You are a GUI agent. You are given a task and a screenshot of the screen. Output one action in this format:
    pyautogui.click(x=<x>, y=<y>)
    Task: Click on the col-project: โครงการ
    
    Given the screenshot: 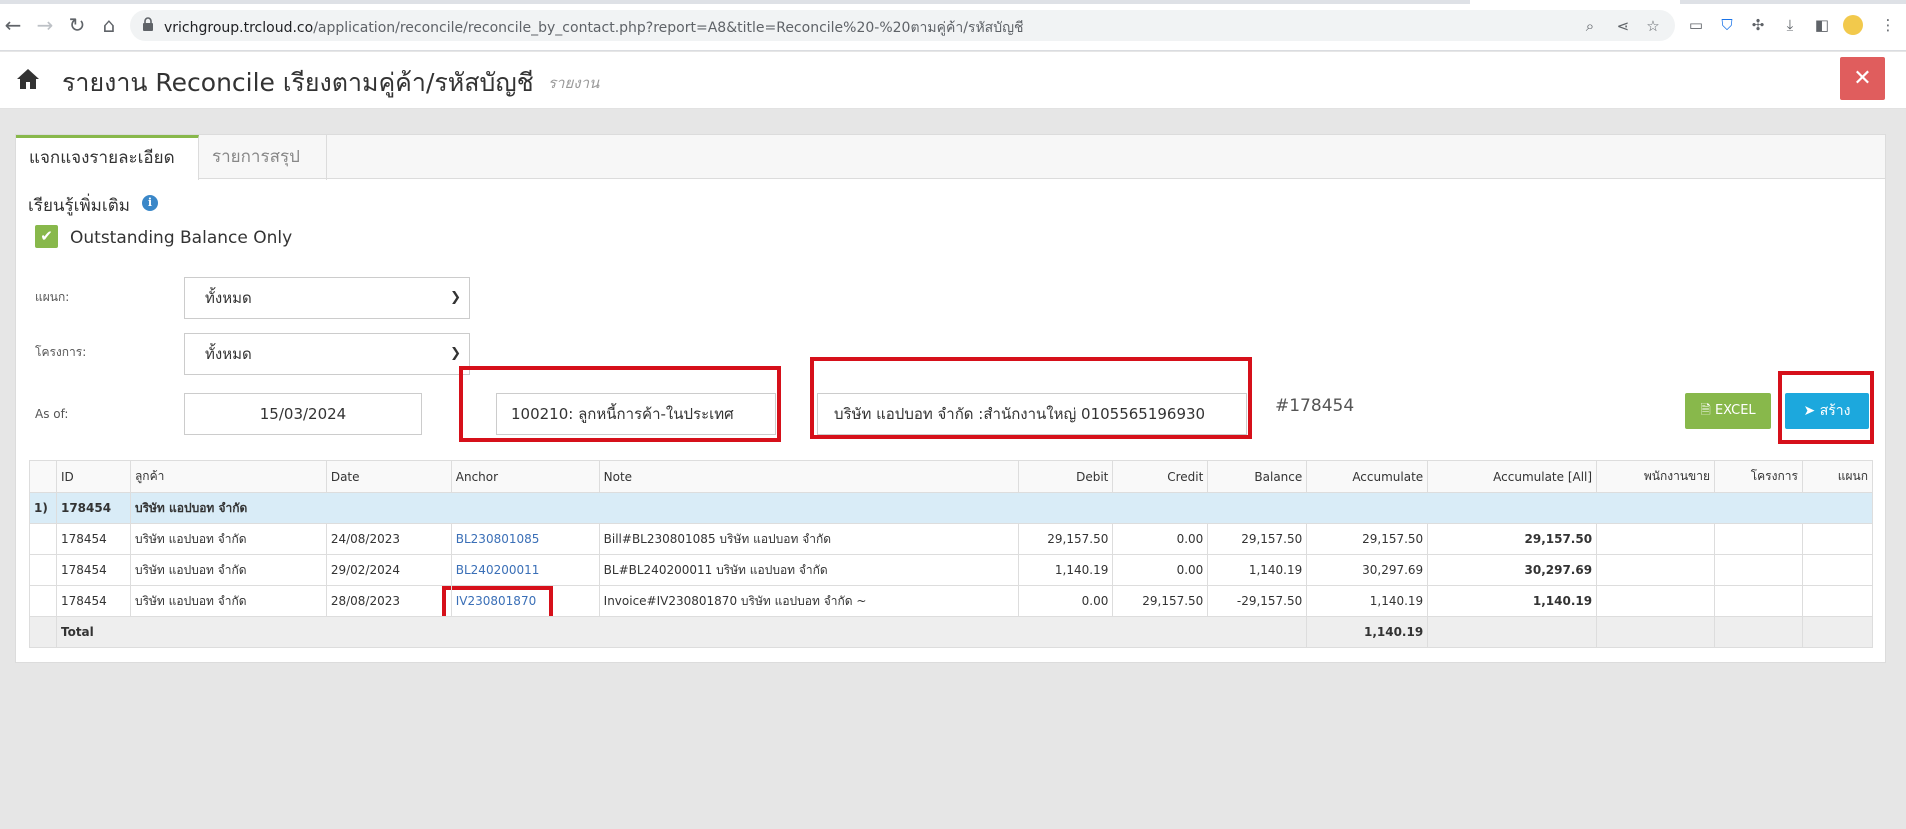 What is the action you would take?
    pyautogui.click(x=1758, y=476)
    